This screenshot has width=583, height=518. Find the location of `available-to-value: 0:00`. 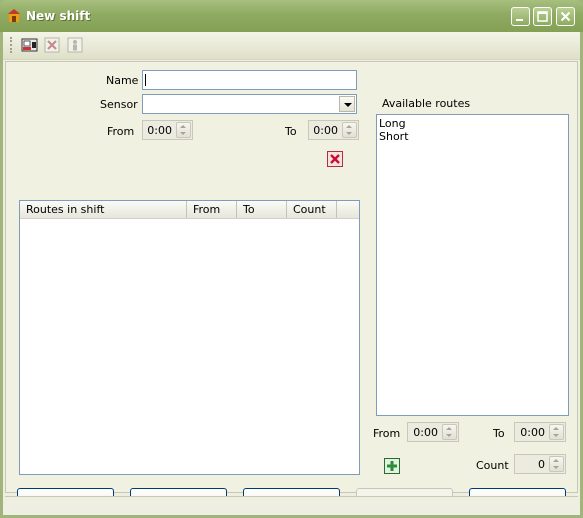

available-to-value: 0:00 is located at coordinates (532, 432).